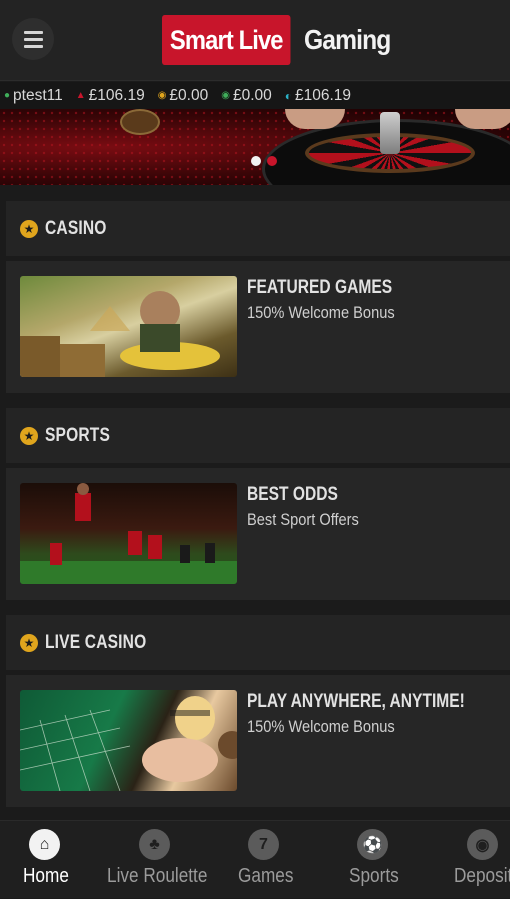 Image resolution: width=510 pixels, height=899 pixels. Describe the element at coordinates (7, 95) in the screenshot. I see `user-icon: ●` at that location.